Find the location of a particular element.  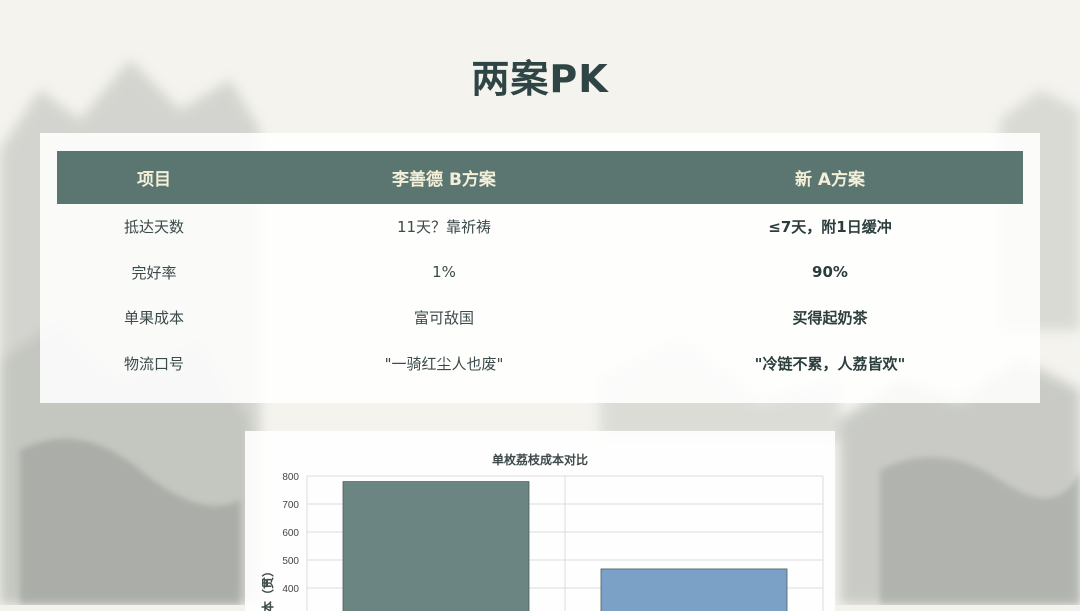

chart-bar is located at coordinates (436, 546).